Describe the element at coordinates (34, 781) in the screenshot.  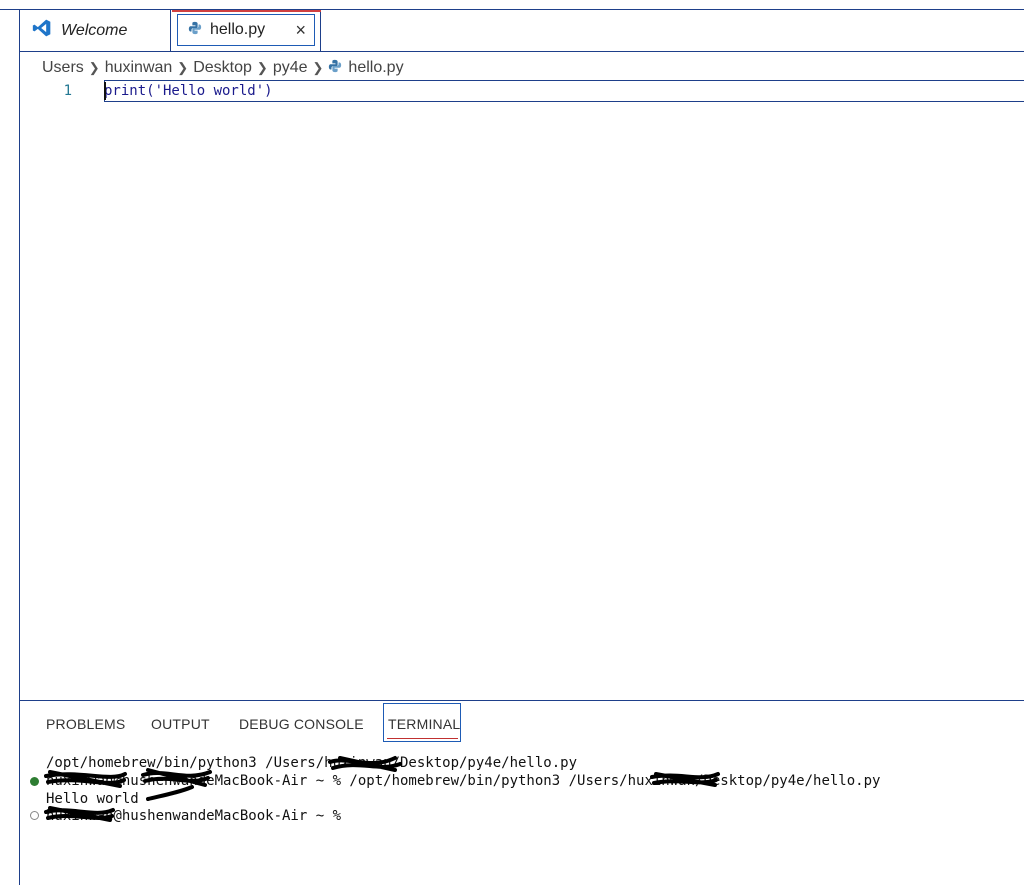
I see `command-success-dot-icon` at that location.